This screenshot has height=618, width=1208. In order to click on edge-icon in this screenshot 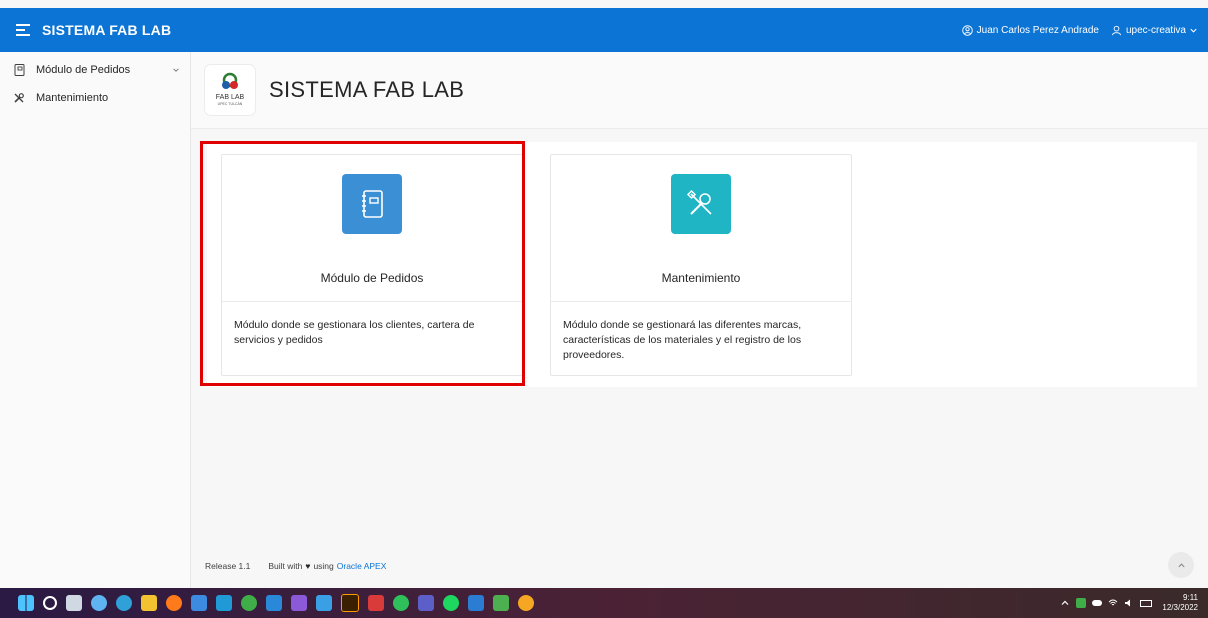, I will do `click(124, 603)`.